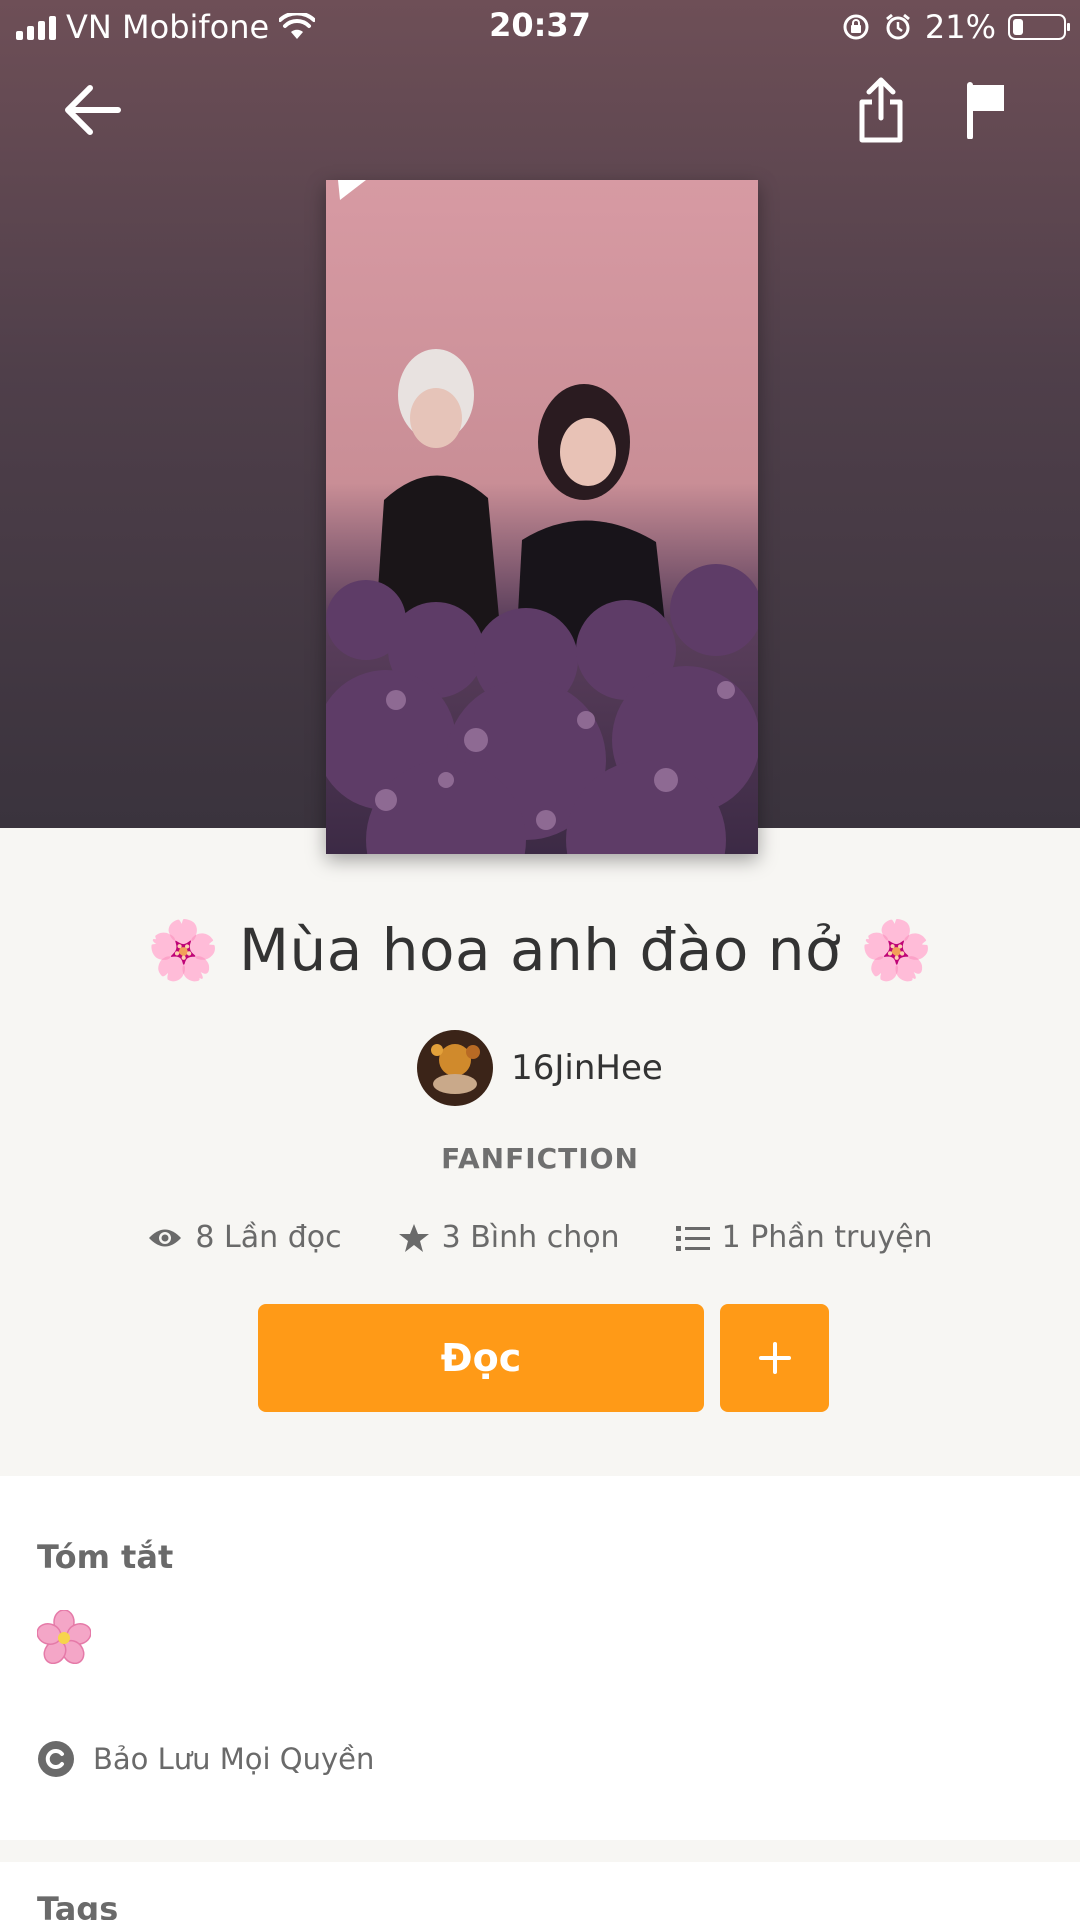 The height and width of the screenshot is (1920, 1080). What do you see at coordinates (960, 27) in the screenshot?
I see `battery-percent: 21%` at bounding box center [960, 27].